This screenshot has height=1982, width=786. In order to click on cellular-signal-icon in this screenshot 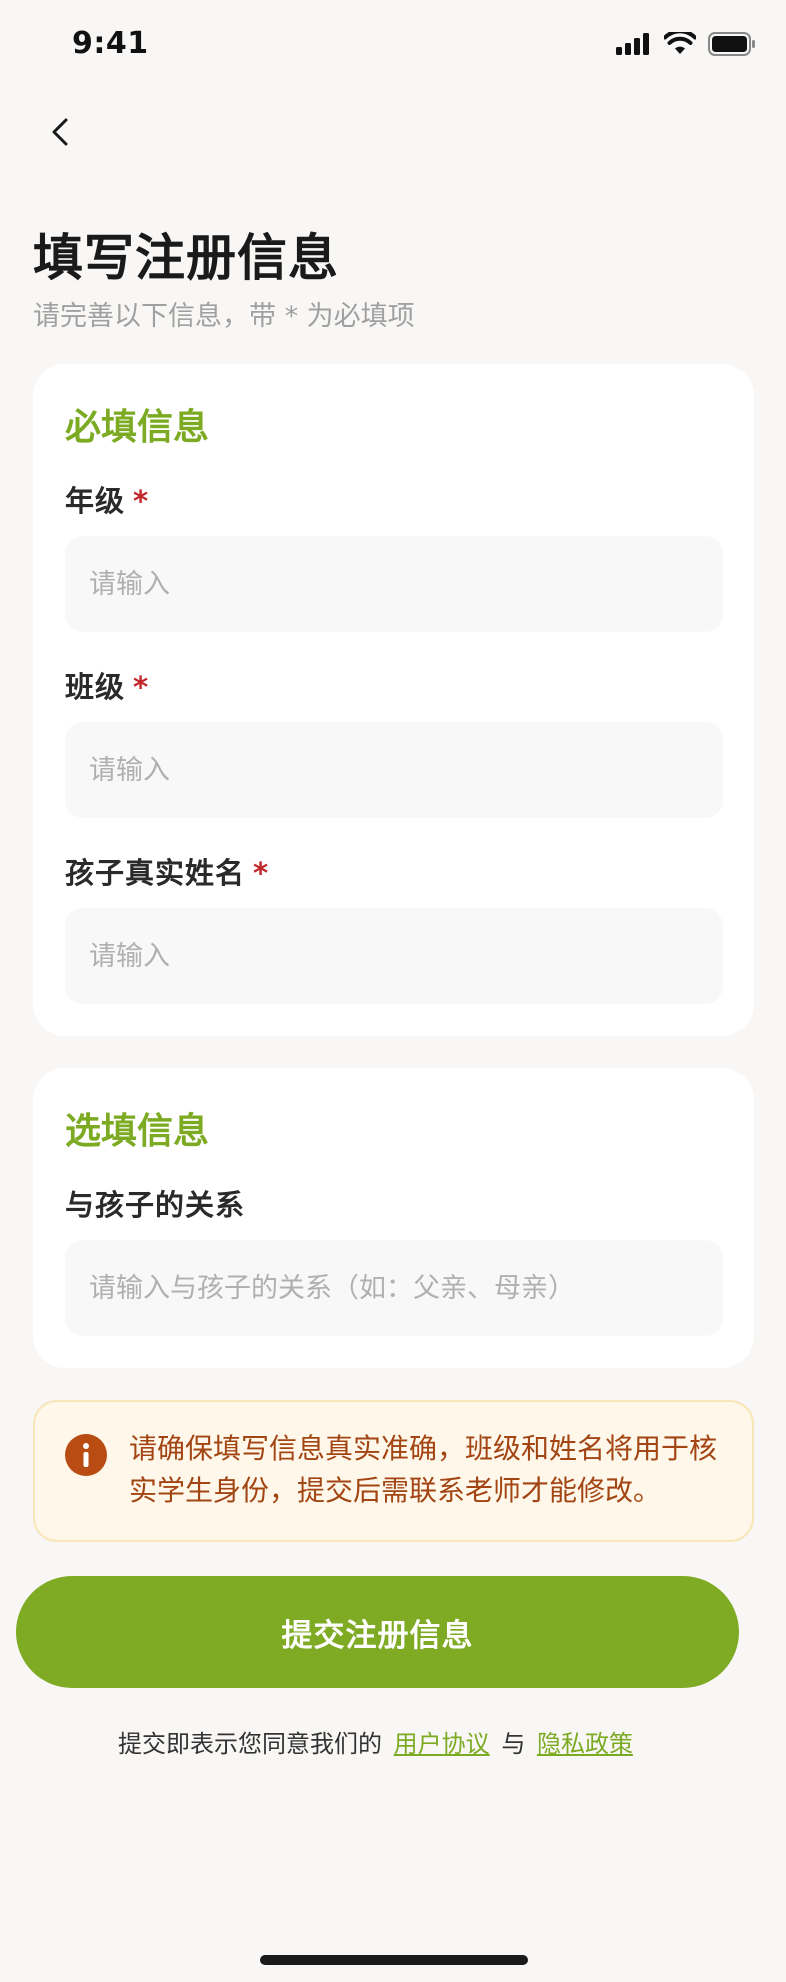, I will do `click(632, 44)`.